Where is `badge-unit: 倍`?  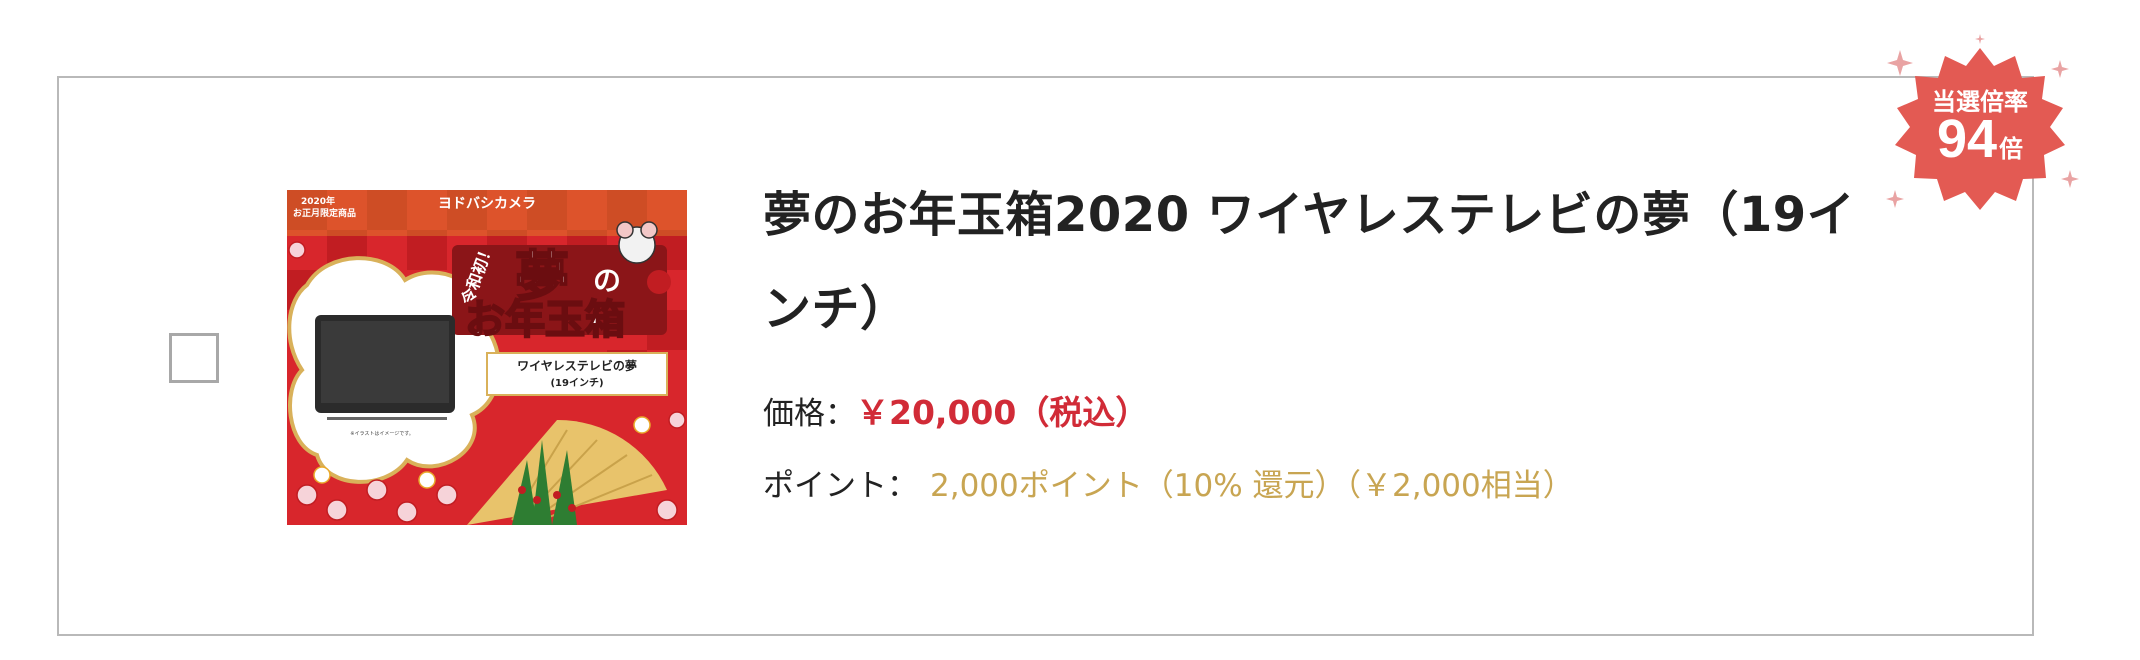
badge-unit: 倍 is located at coordinates (2011, 149).